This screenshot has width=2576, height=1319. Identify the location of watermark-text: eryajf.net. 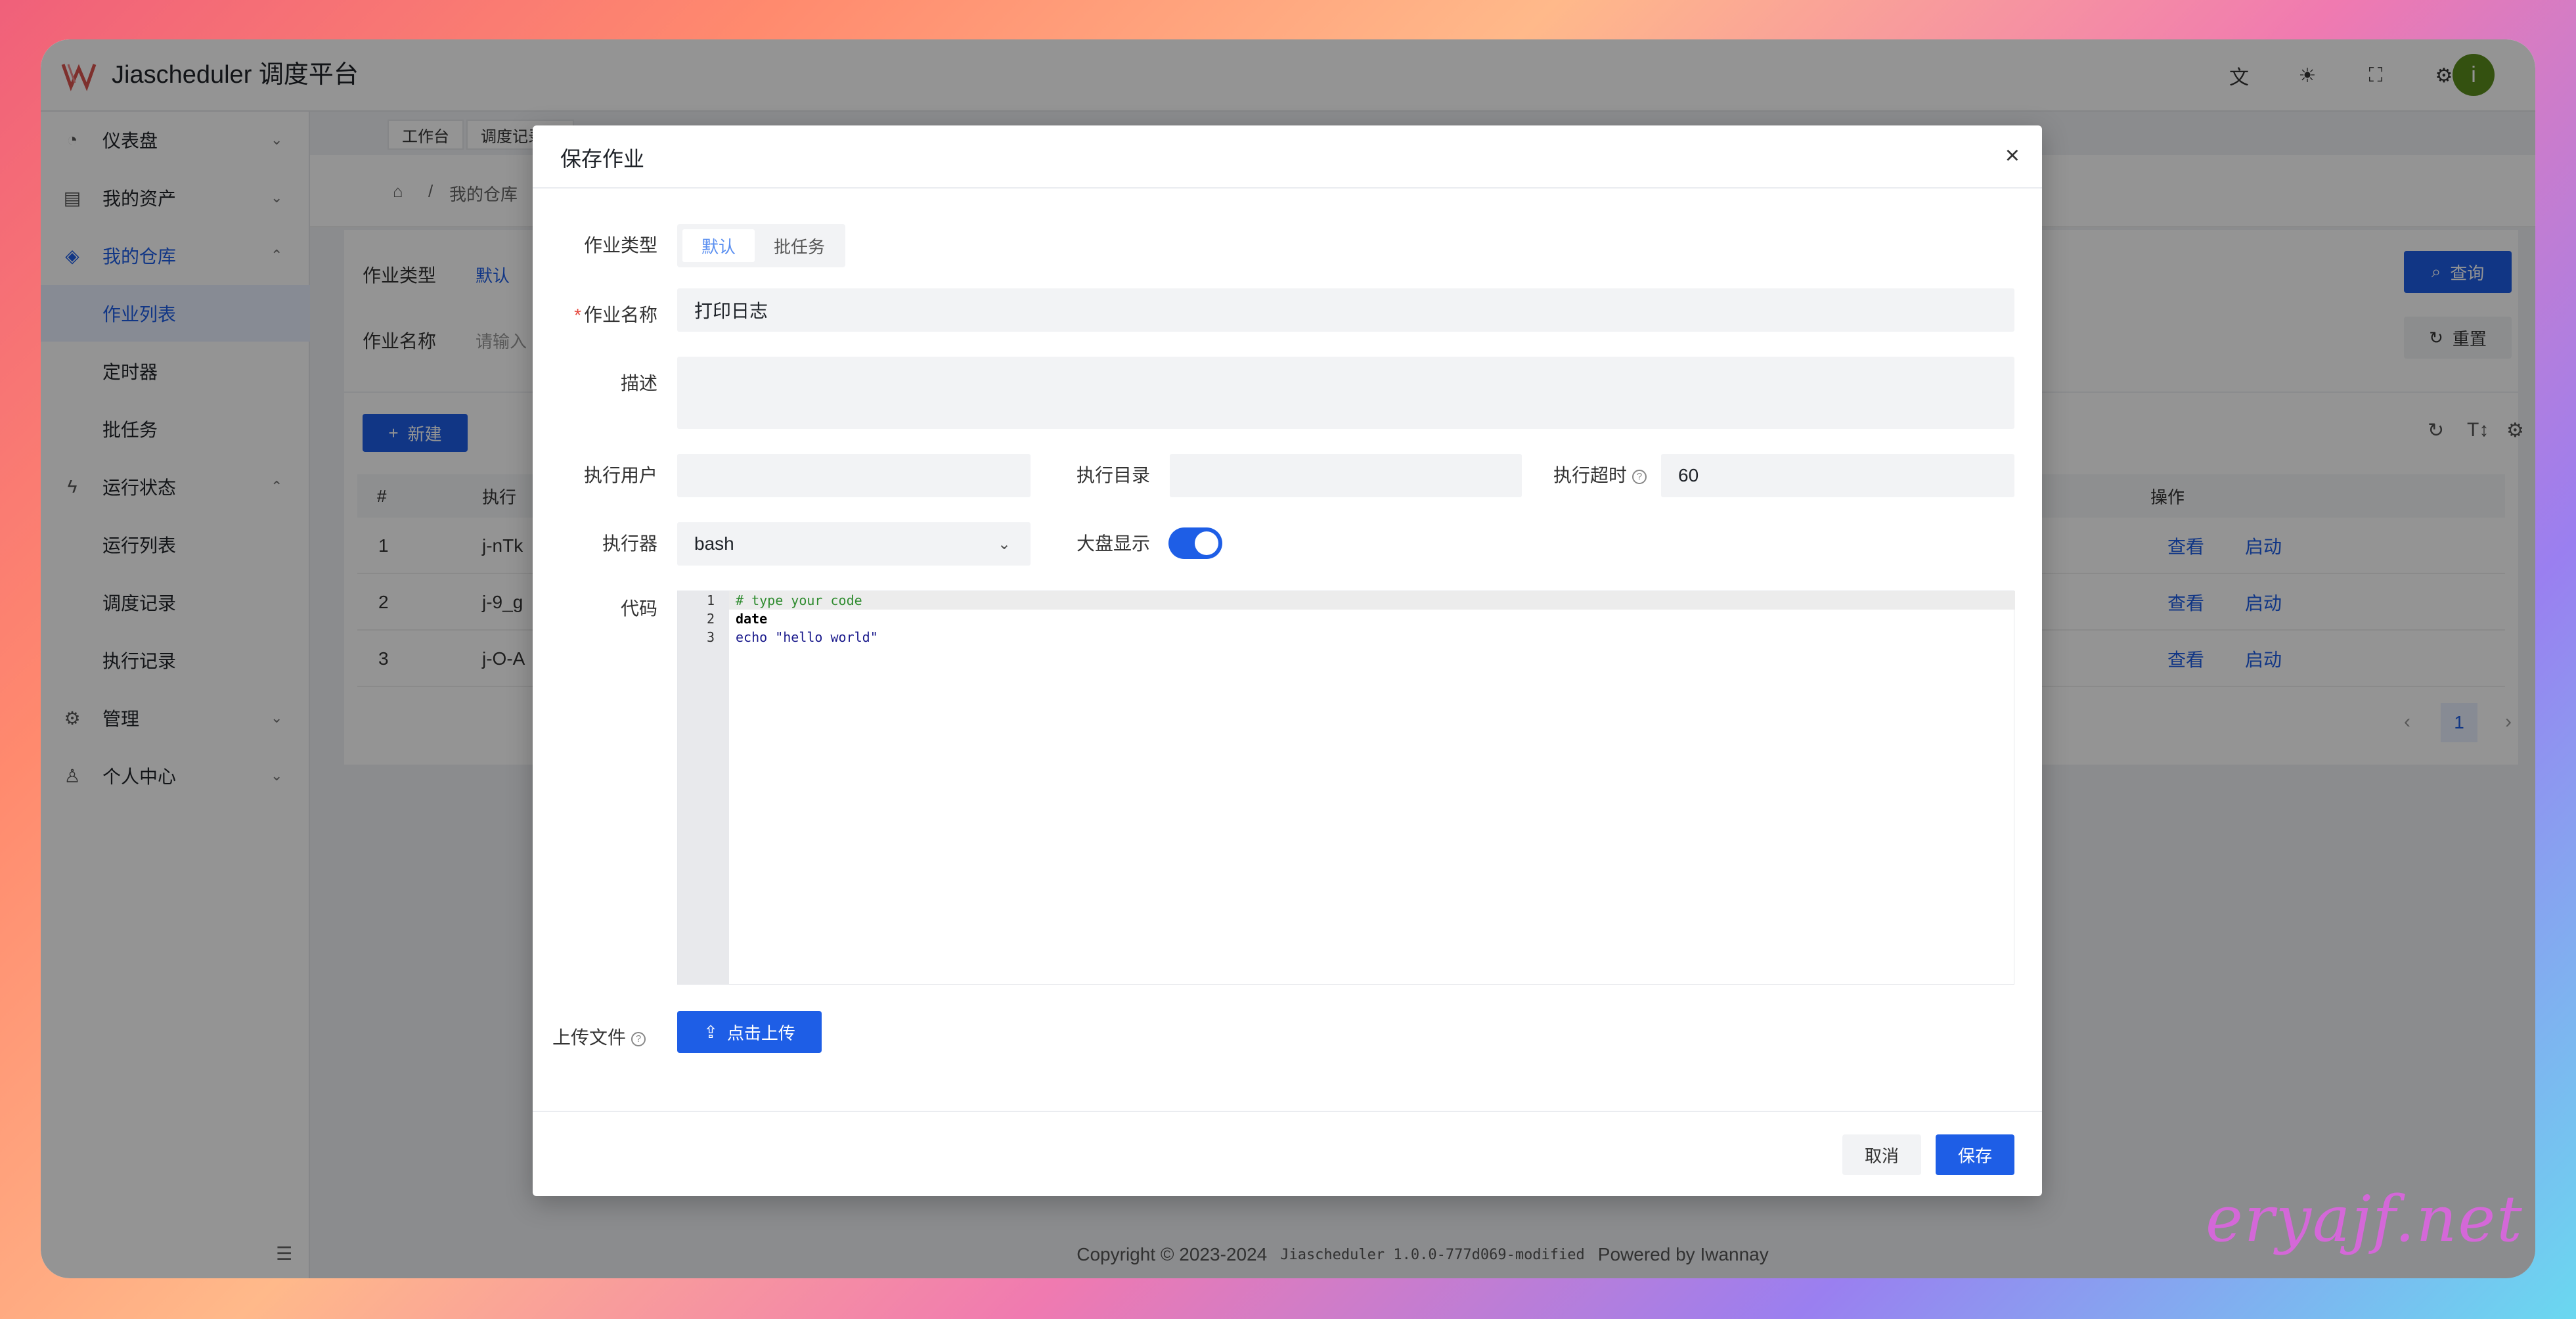
(2364, 1219).